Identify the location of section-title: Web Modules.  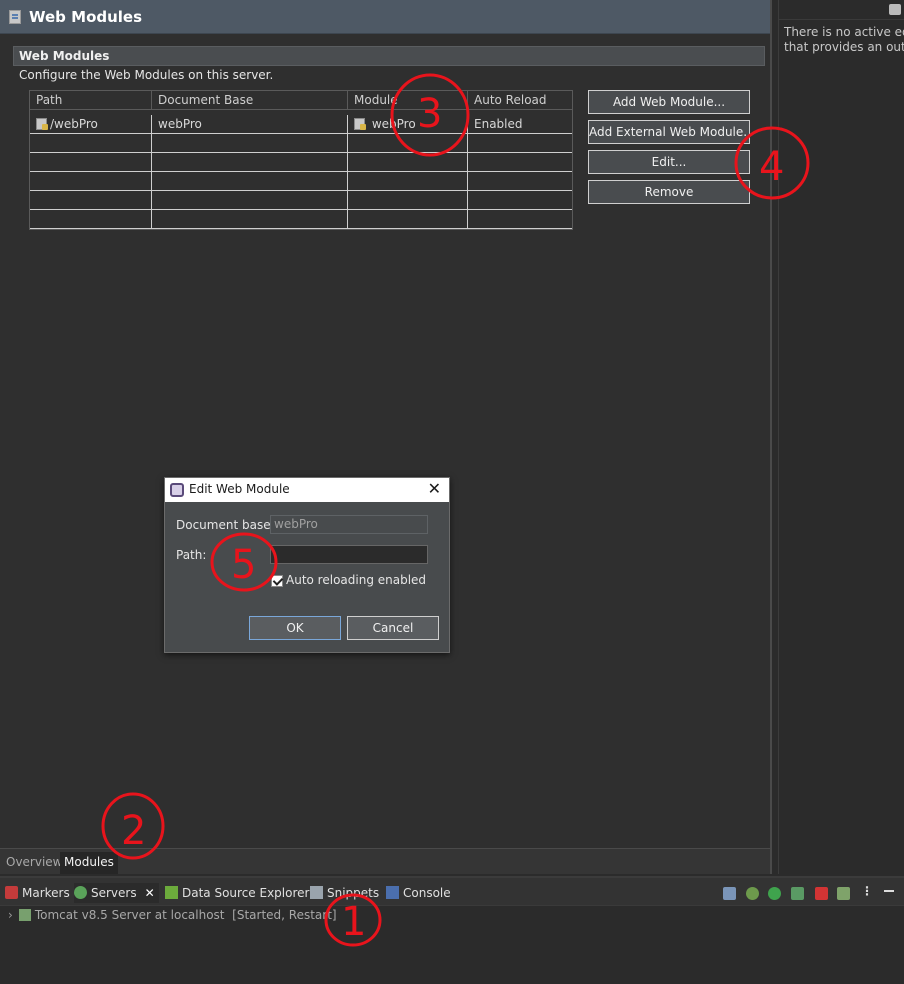
(64, 56).